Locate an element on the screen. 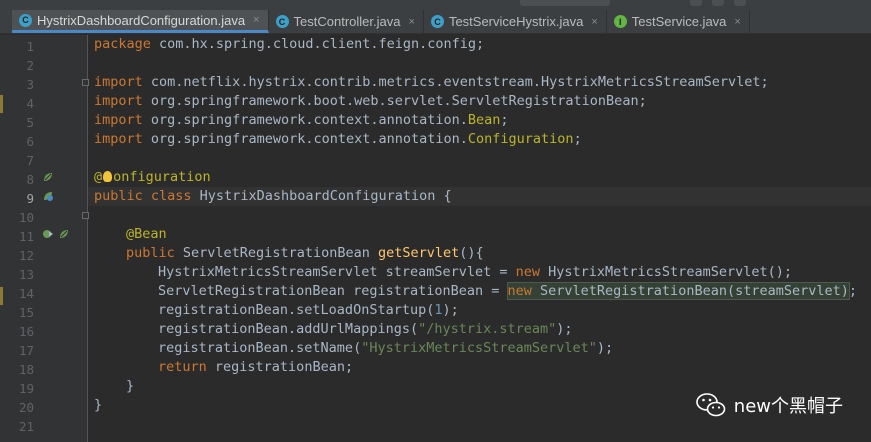  tab-label: HystrixDashboardConfiguration.java is located at coordinates (141, 20).